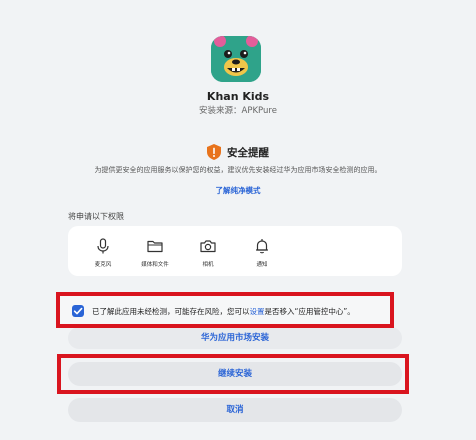 This screenshot has width=476, height=440. I want to click on checkmark-icon, so click(78, 311).